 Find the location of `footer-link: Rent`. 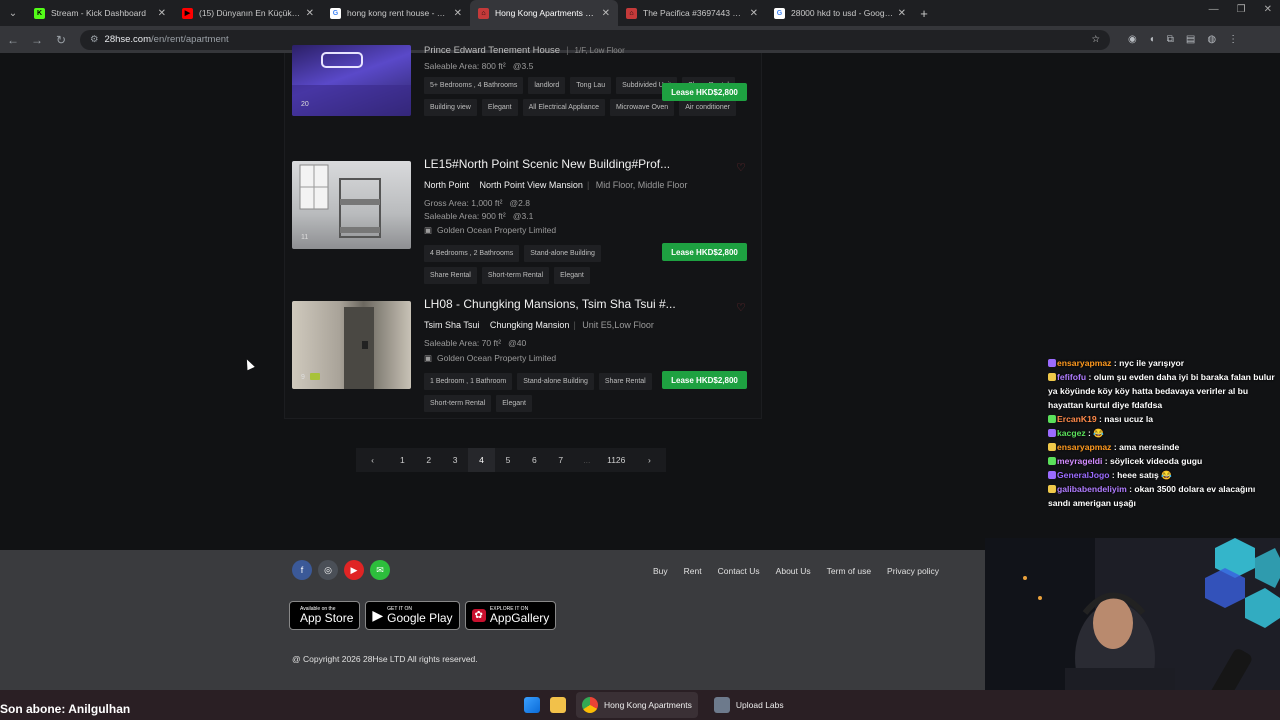

footer-link: Rent is located at coordinates (693, 571).